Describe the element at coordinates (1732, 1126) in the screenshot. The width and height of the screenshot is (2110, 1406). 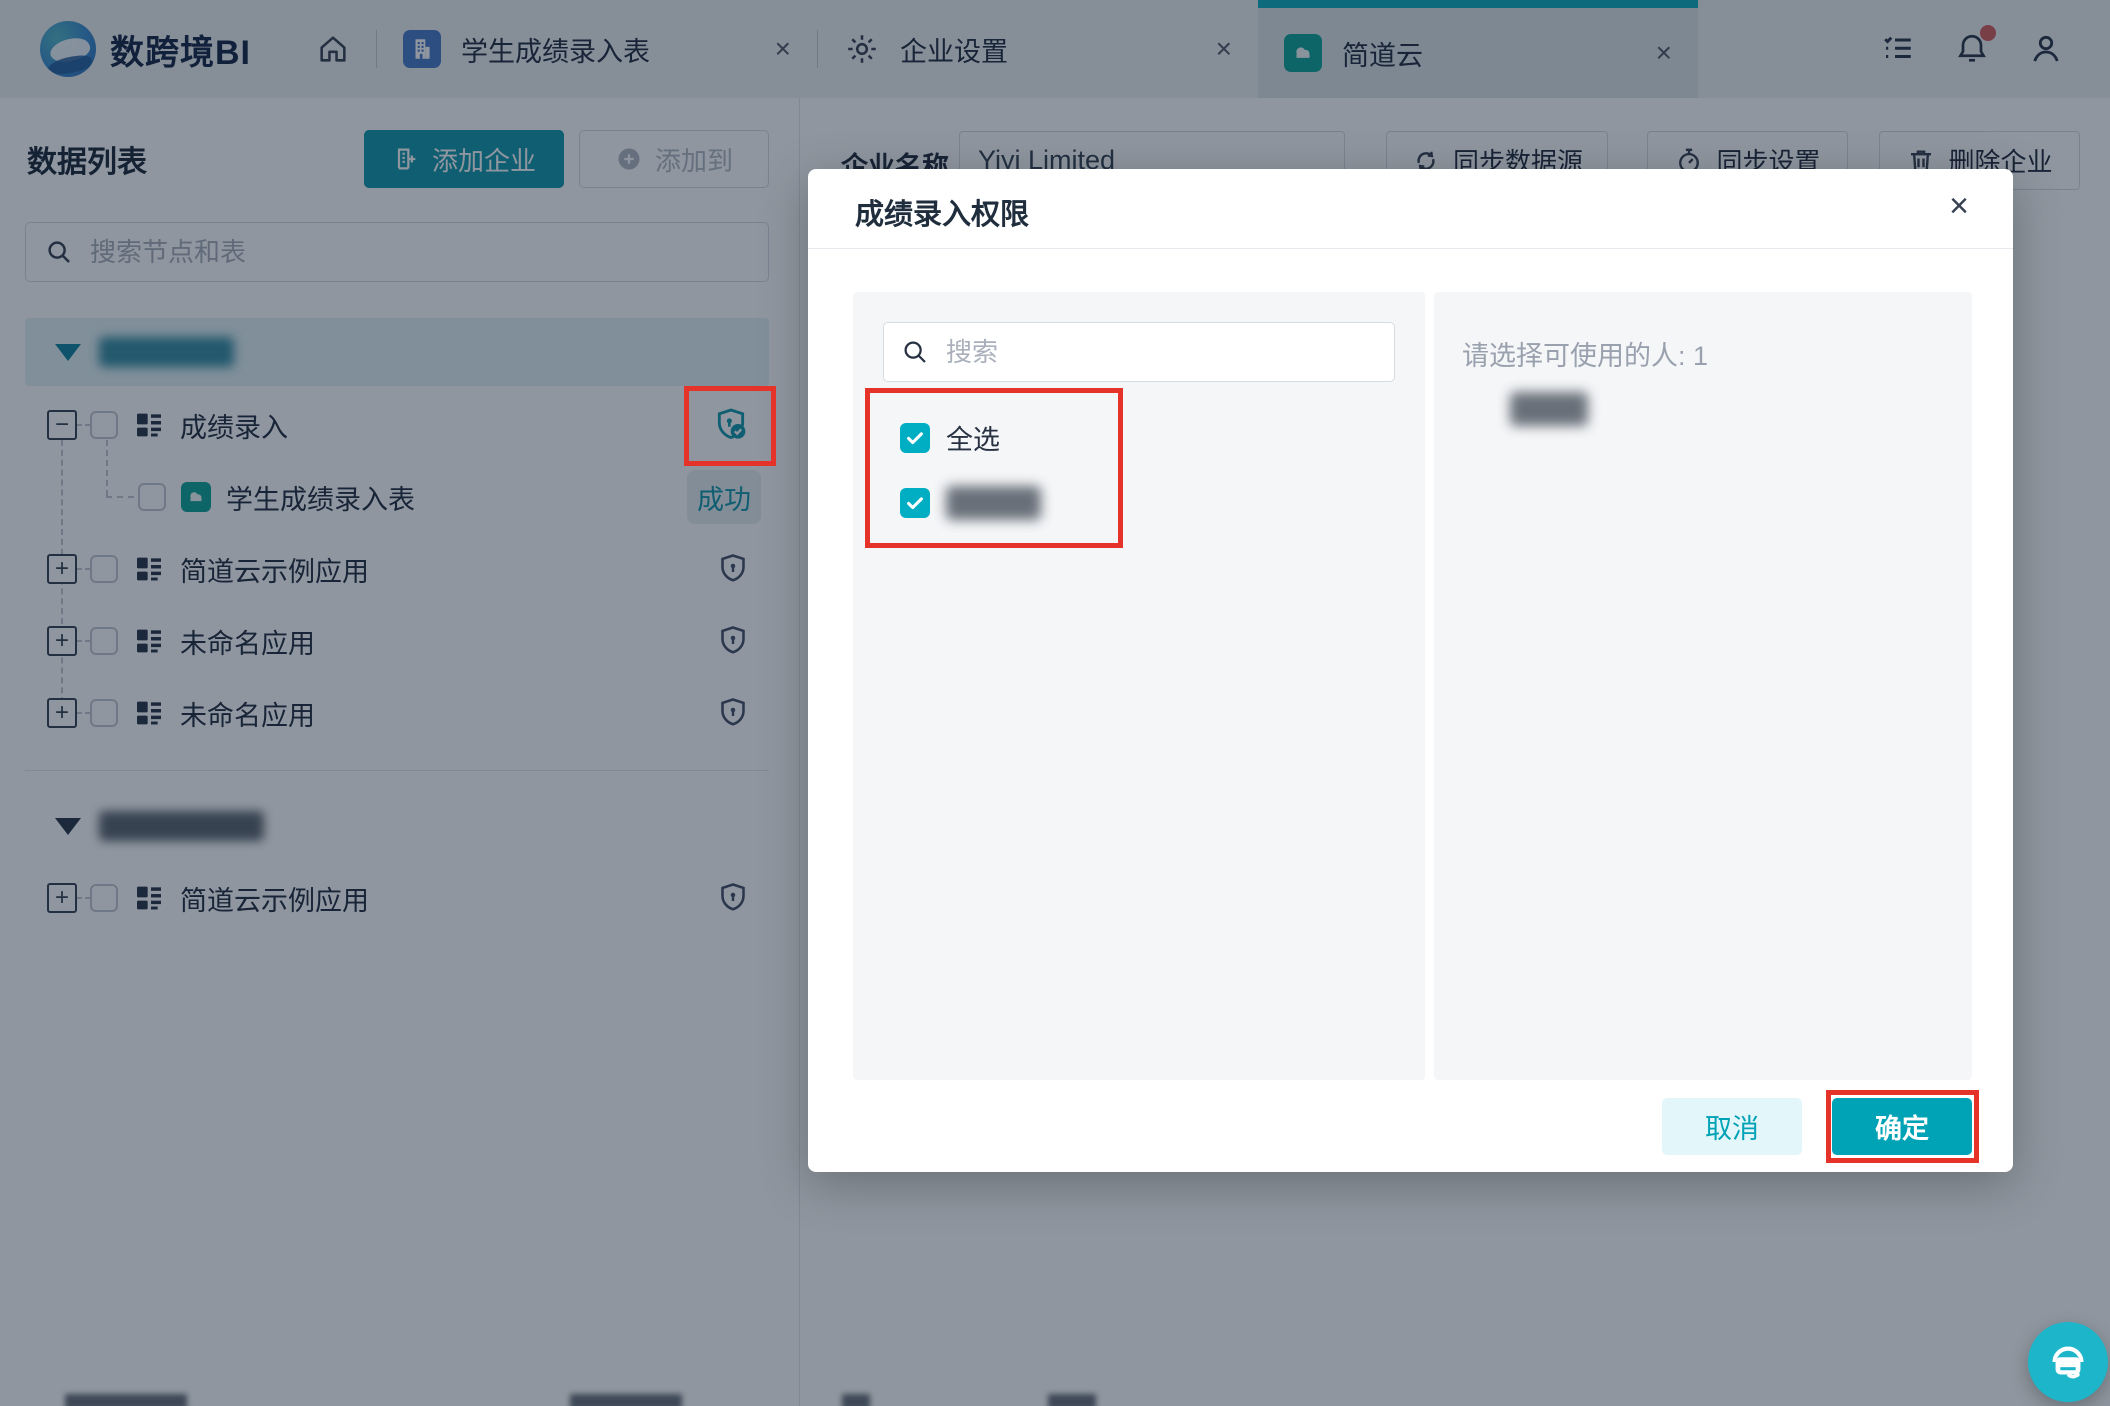
I see `cancel-button: 取消` at that location.